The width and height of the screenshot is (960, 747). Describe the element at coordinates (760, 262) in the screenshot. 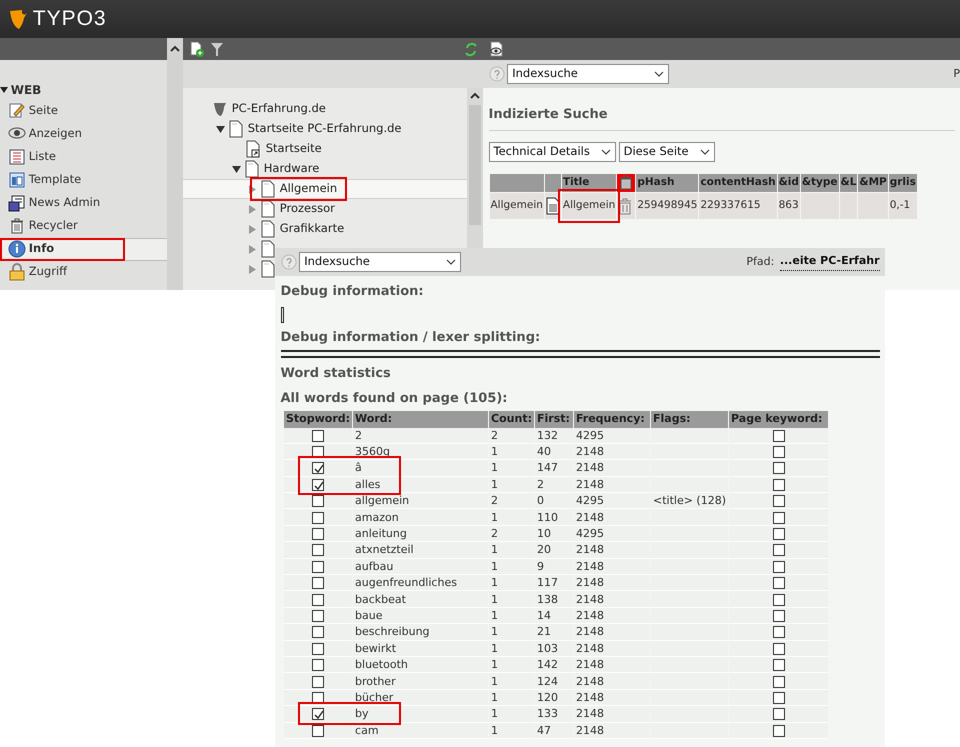

I see `path-label: Pfad:` at that location.